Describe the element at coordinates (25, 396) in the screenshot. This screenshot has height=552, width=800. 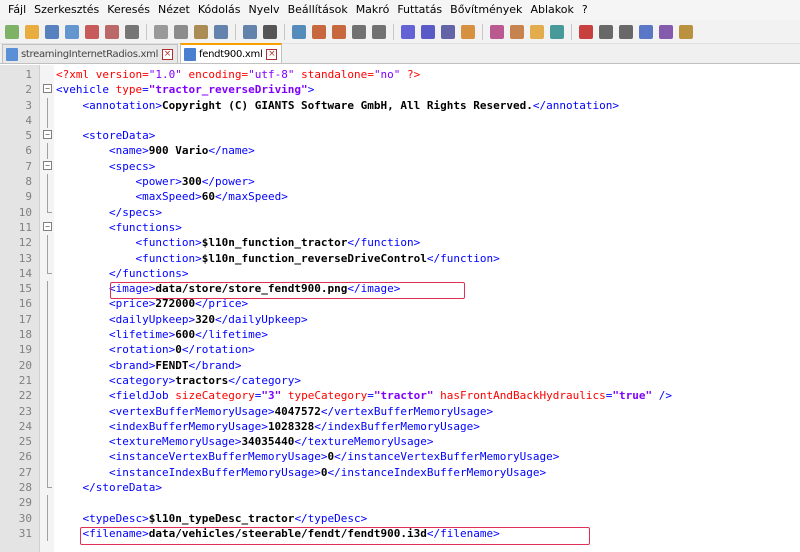
I see `line-number: 22` at that location.